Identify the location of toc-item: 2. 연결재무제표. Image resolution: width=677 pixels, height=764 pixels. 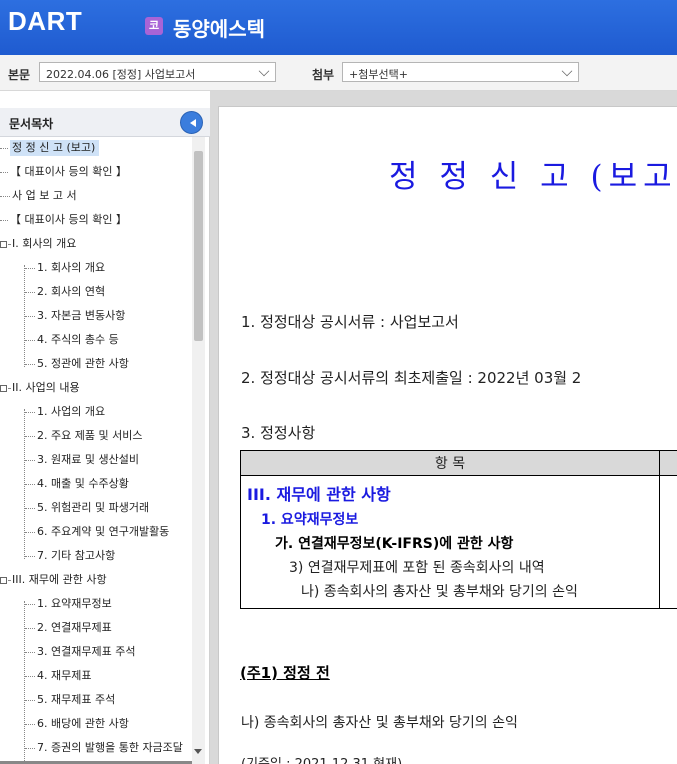
(68, 628).